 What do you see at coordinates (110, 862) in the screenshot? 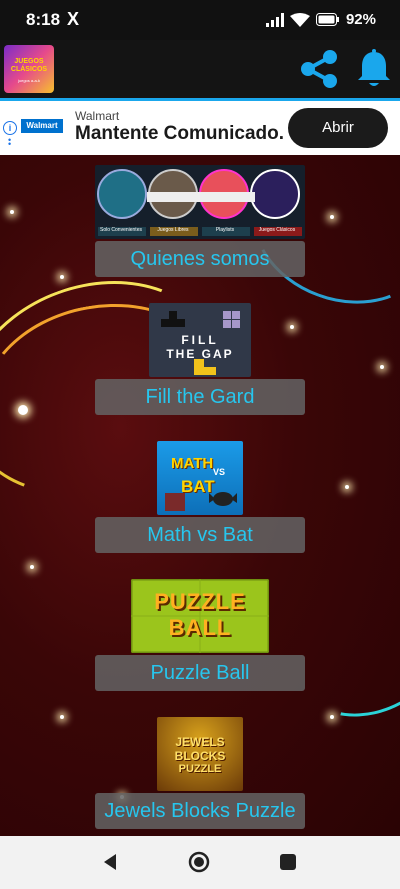
I see `back-icon` at bounding box center [110, 862].